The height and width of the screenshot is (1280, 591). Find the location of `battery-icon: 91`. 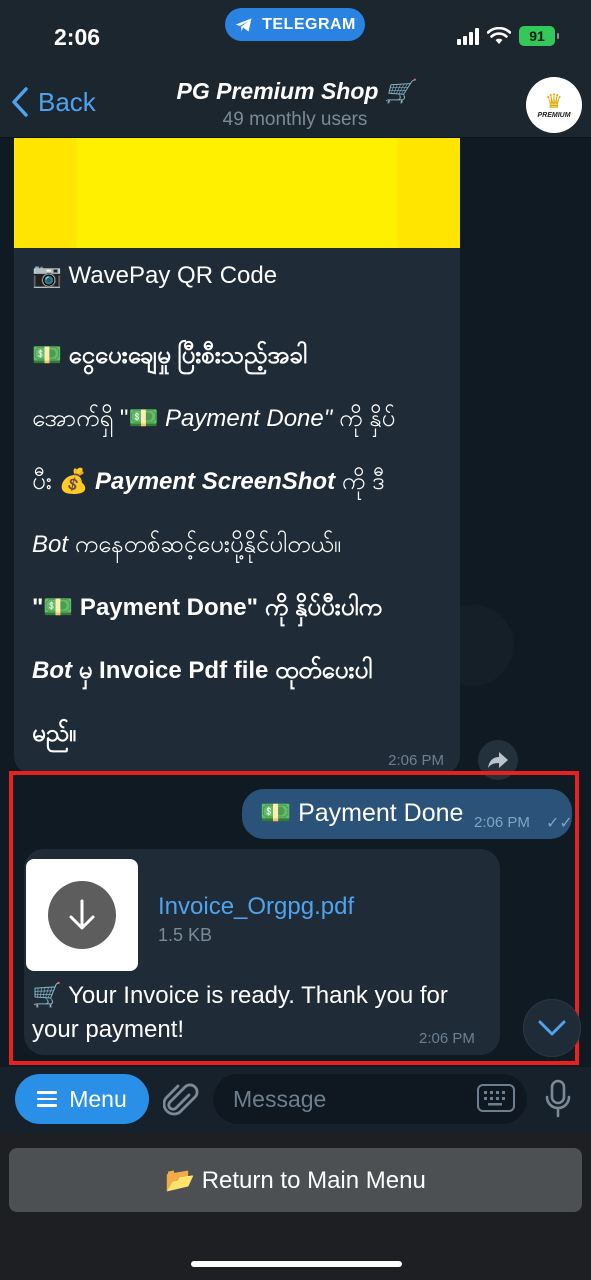

battery-icon: 91 is located at coordinates (539, 36).